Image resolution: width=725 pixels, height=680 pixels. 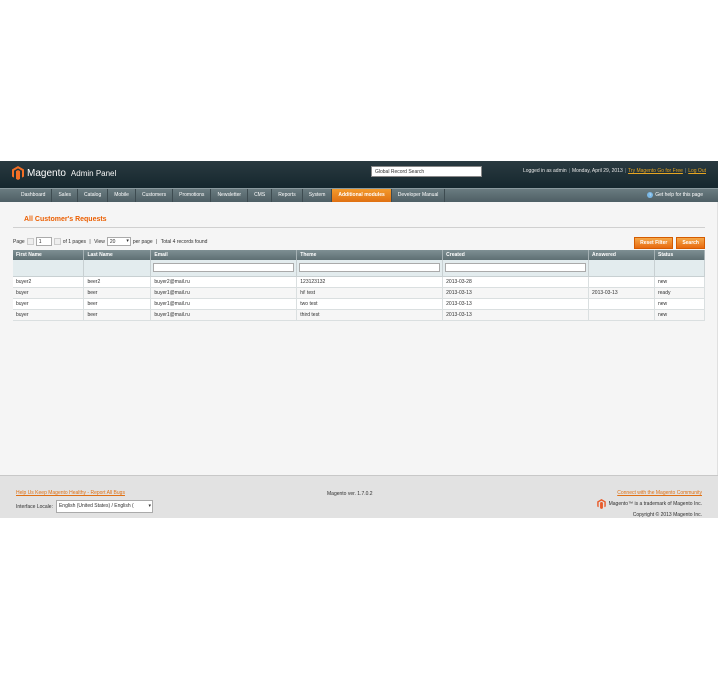 I want to click on magento-logo: Magento Admin Panel, so click(x=64, y=173).